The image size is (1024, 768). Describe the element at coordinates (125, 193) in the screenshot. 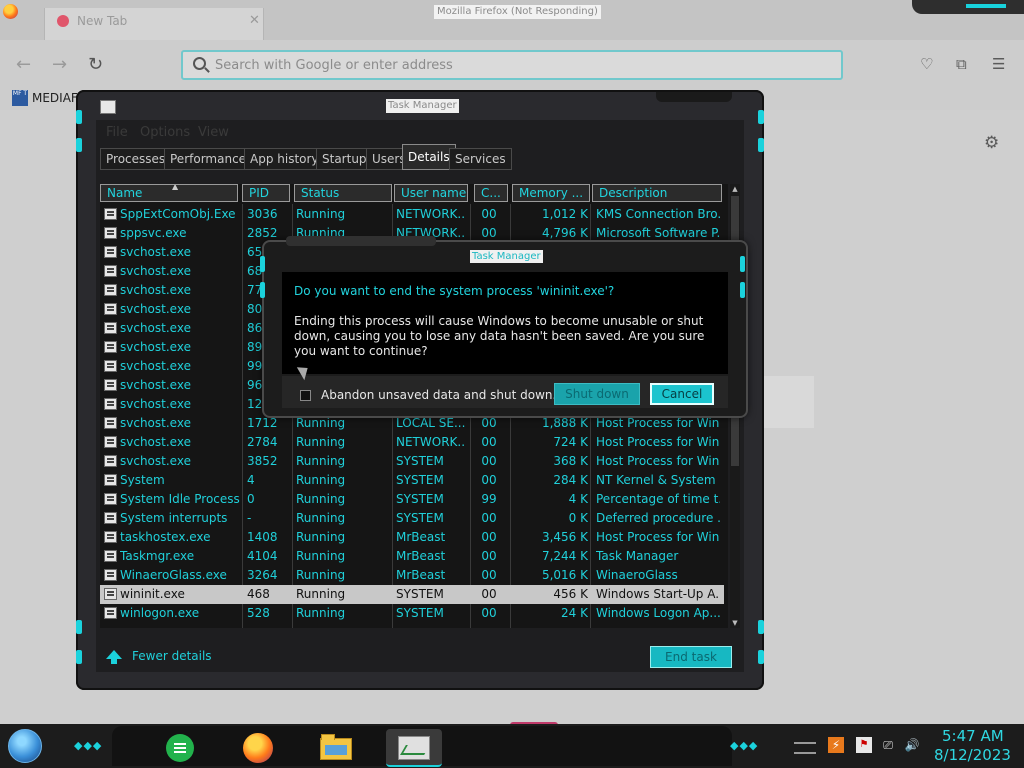

I see `column-header-label: Name` at that location.